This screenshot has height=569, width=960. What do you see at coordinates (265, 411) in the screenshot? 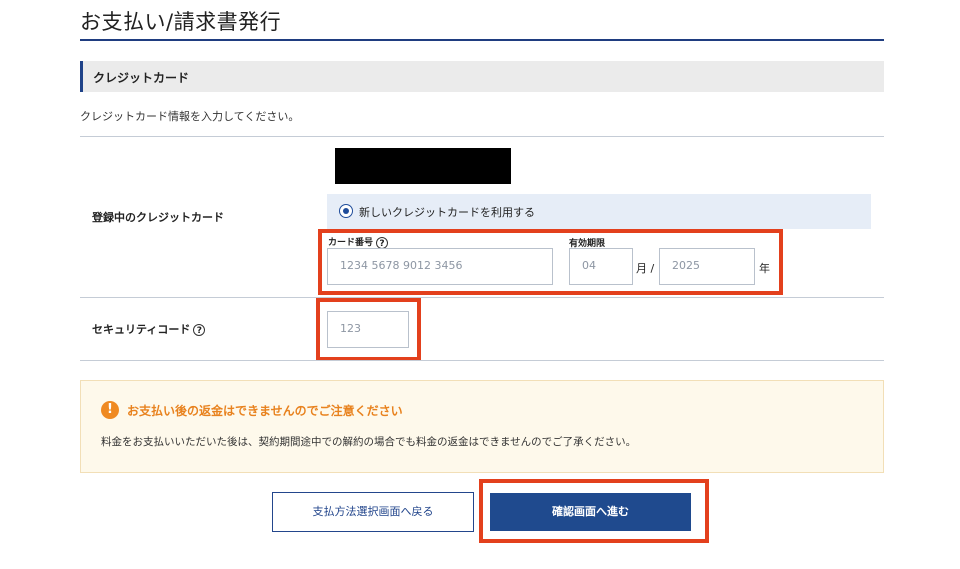
I see `notice-title: お支払い後の返金はできませんのでご注意ください` at bounding box center [265, 411].